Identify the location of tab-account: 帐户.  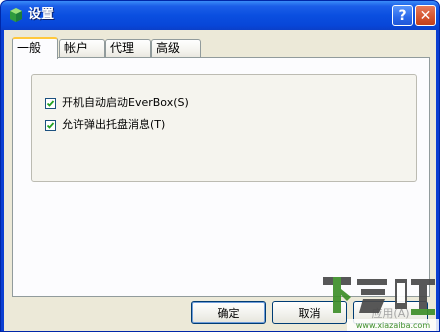
(82, 48).